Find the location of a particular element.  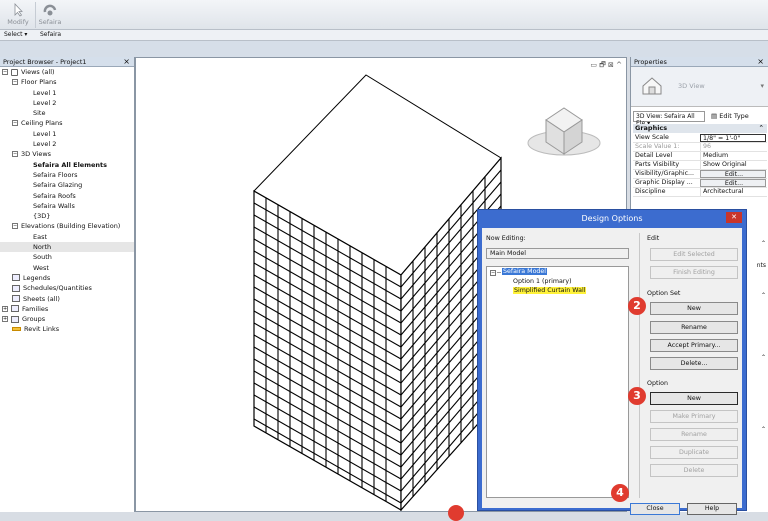

3d-view-icon is located at coordinates (652, 86).